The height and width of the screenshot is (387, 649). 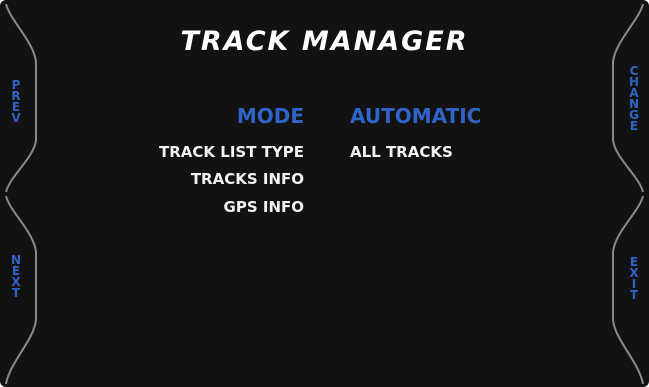 What do you see at coordinates (270, 116) in the screenshot?
I see `mode-label: MODE` at bounding box center [270, 116].